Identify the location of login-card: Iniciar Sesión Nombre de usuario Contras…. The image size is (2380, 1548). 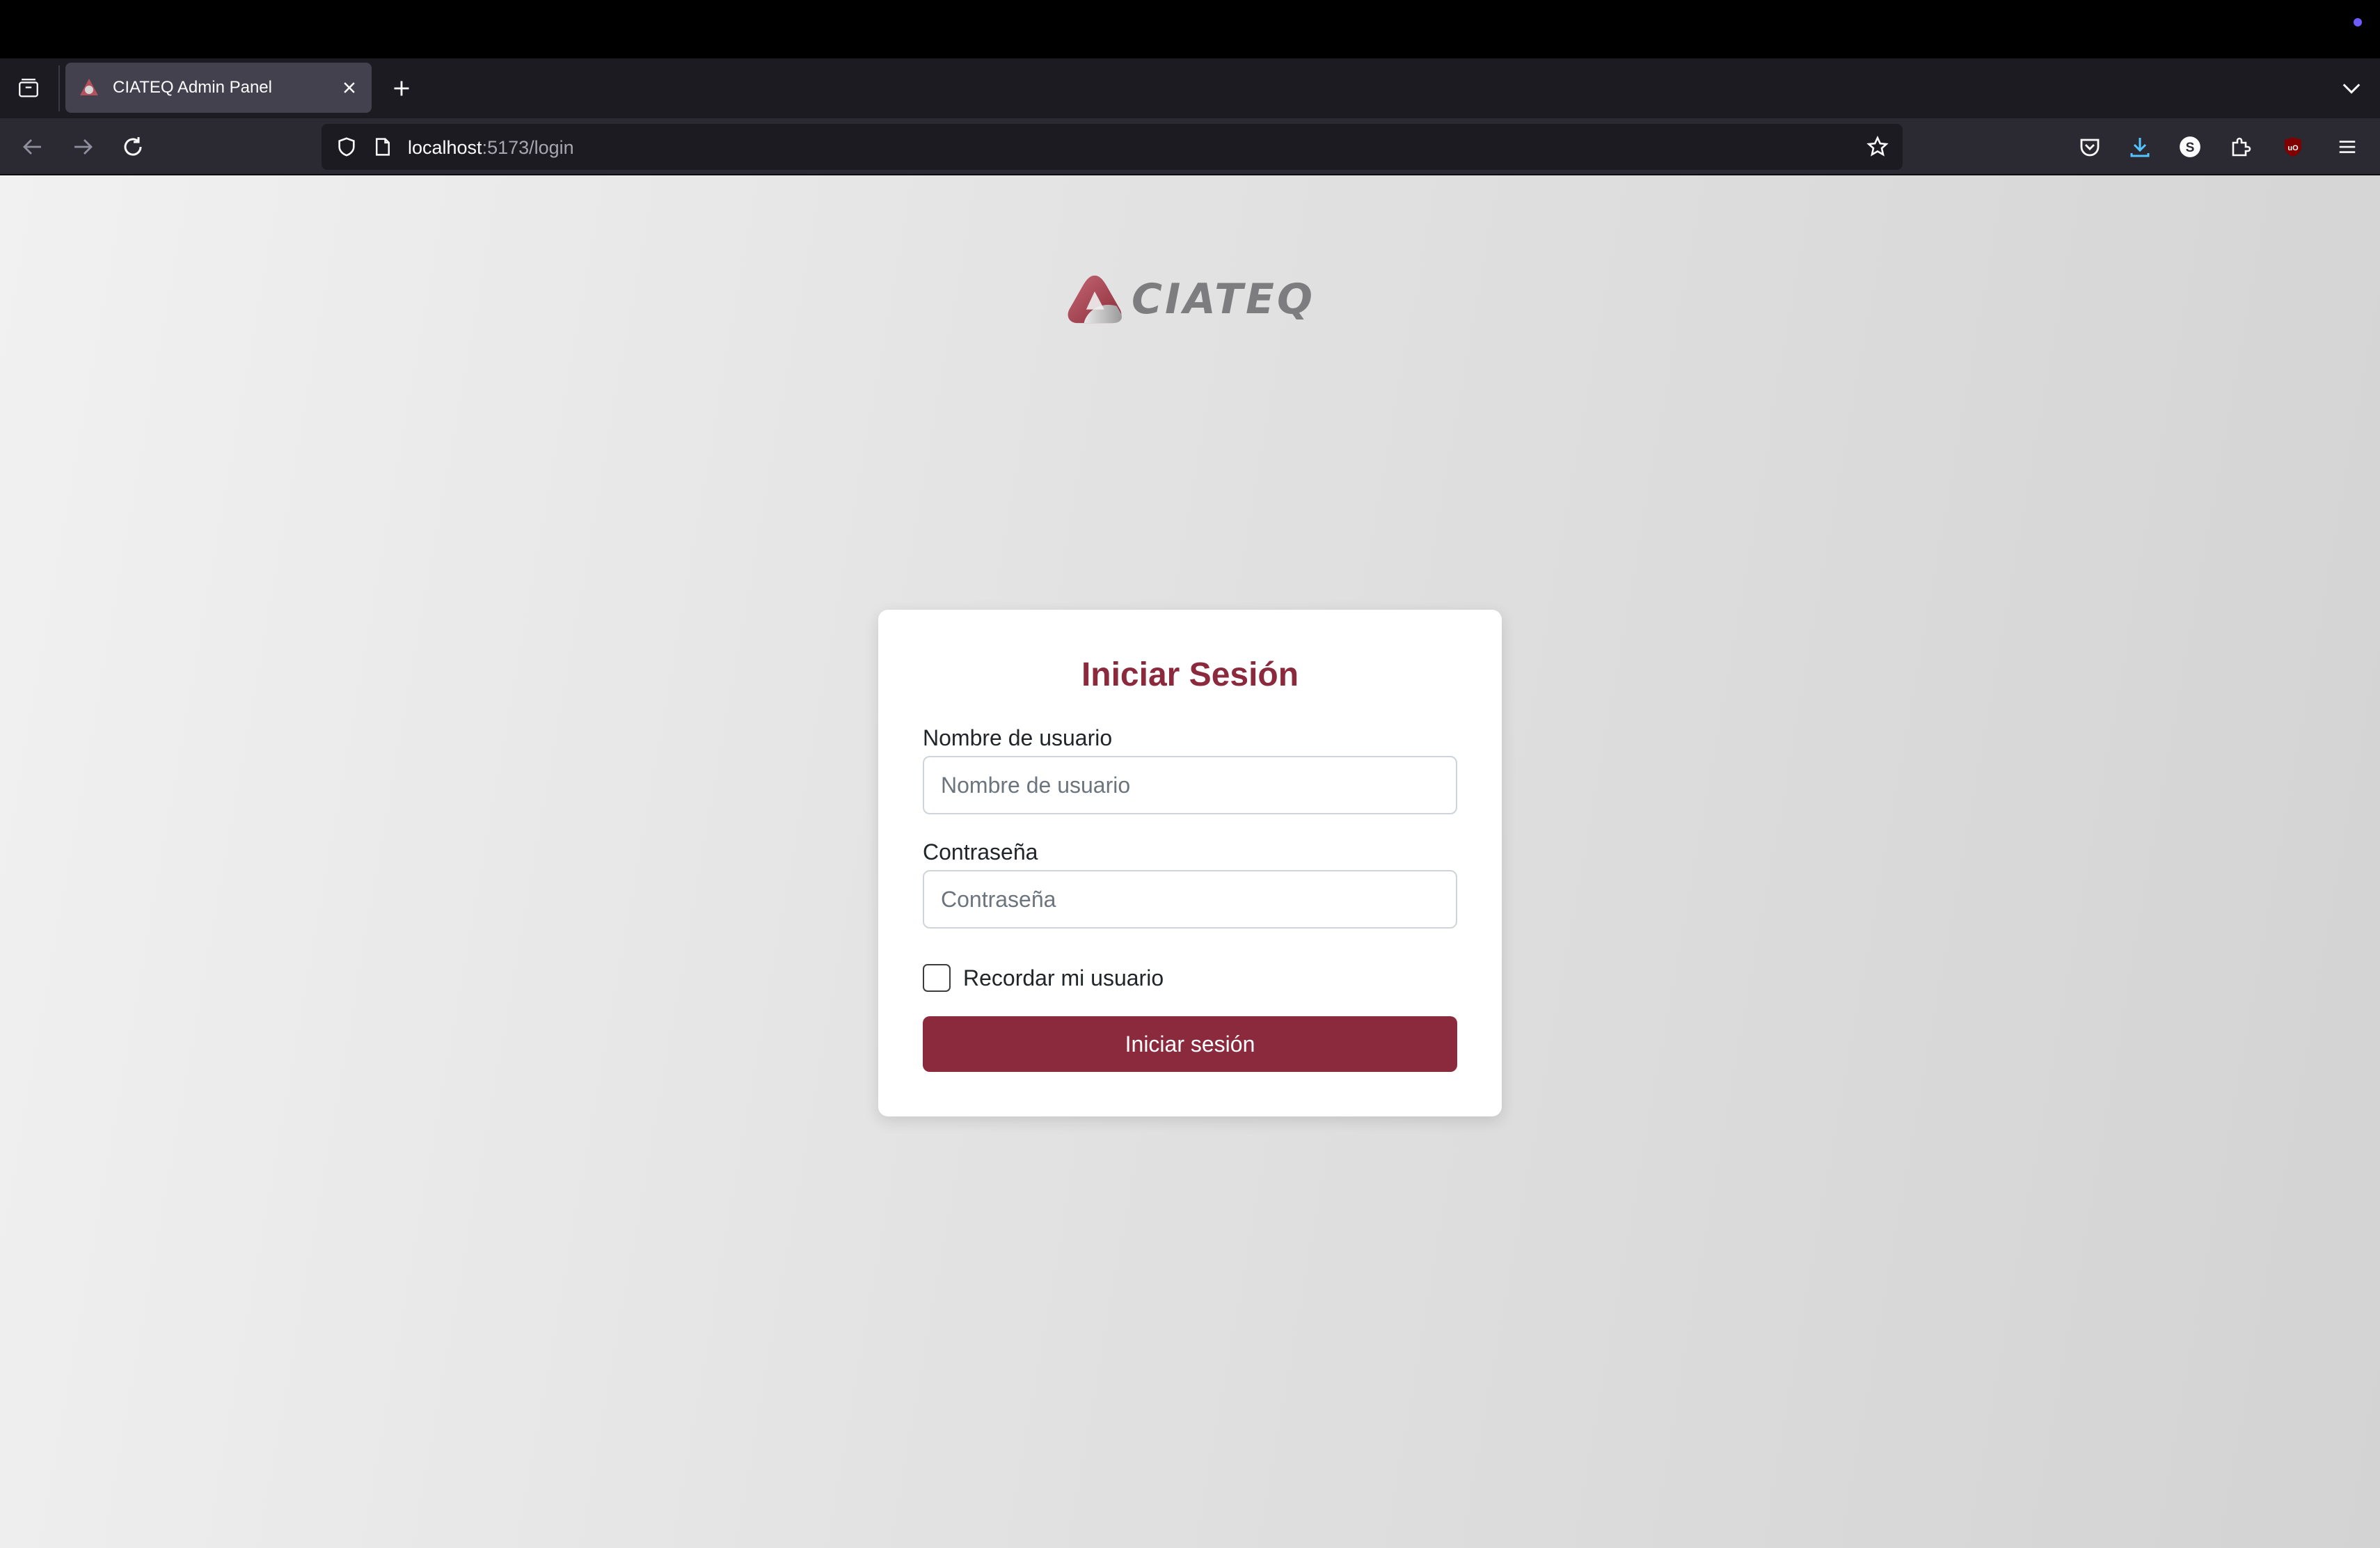
(1190, 863).